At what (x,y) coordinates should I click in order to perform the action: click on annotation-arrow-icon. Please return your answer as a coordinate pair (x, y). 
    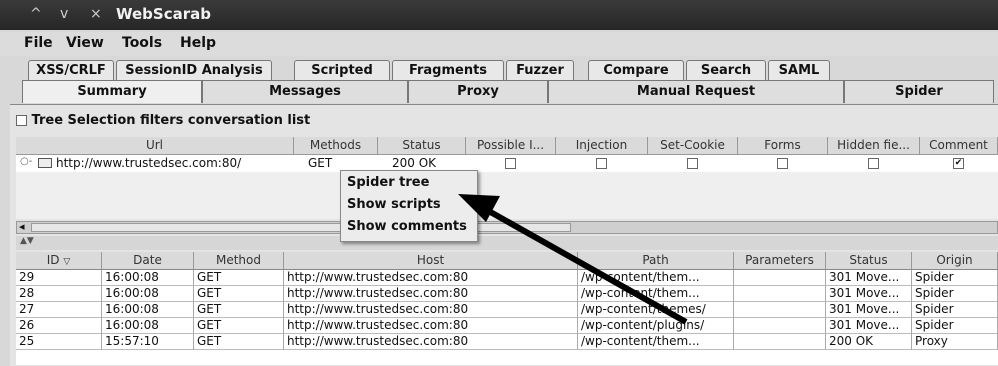
    Looking at the image, I should click on (573, 259).